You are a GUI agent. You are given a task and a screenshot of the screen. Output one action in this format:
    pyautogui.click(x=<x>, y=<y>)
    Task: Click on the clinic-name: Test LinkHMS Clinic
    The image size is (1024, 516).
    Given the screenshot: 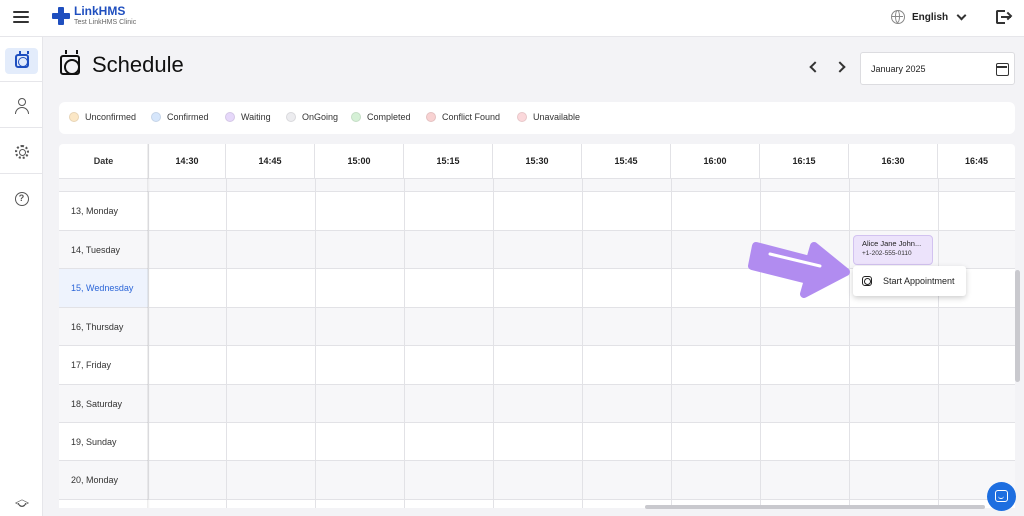 What is the action you would take?
    pyautogui.click(x=105, y=22)
    